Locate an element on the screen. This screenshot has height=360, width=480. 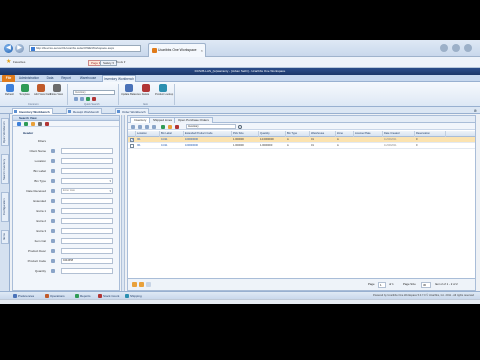
vtab-search-inventory: Search Inventory is located at coordinates (5, 169).